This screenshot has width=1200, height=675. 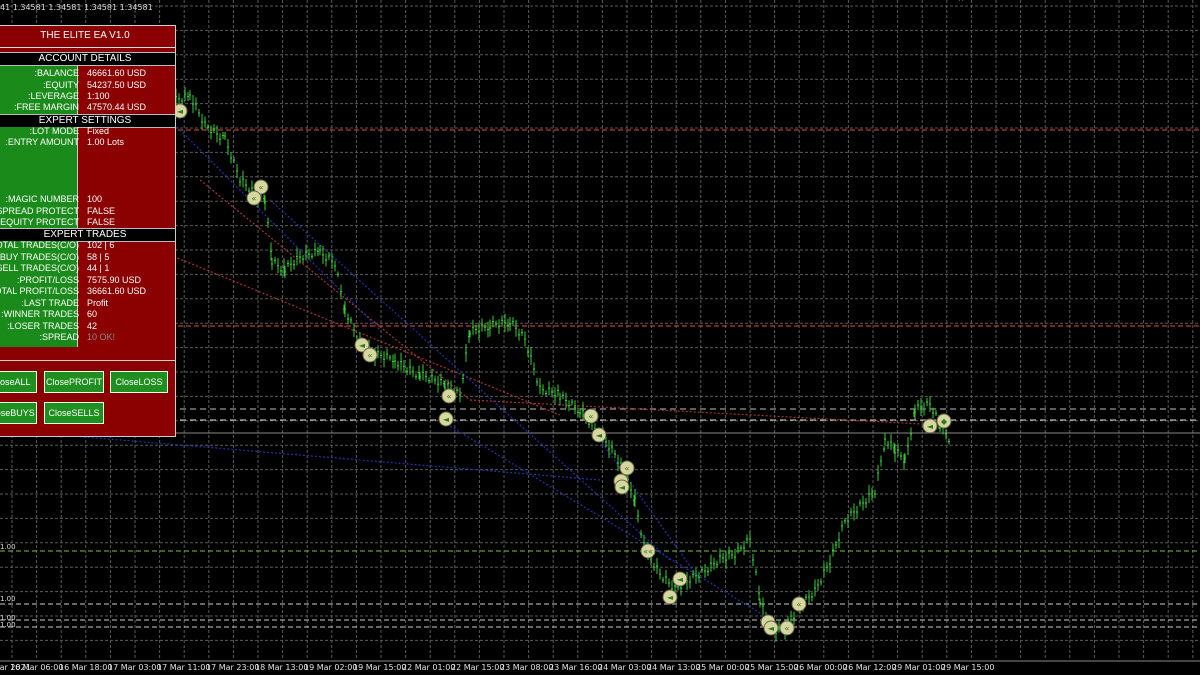 What do you see at coordinates (723, 667) in the screenshot?
I see `date-tick-label: 25 Mar 00:00` at bounding box center [723, 667].